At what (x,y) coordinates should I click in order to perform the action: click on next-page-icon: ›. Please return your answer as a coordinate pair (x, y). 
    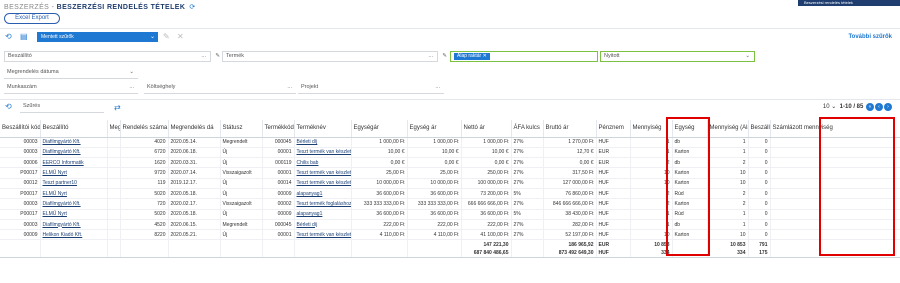
    Looking at the image, I should click on (888, 107).